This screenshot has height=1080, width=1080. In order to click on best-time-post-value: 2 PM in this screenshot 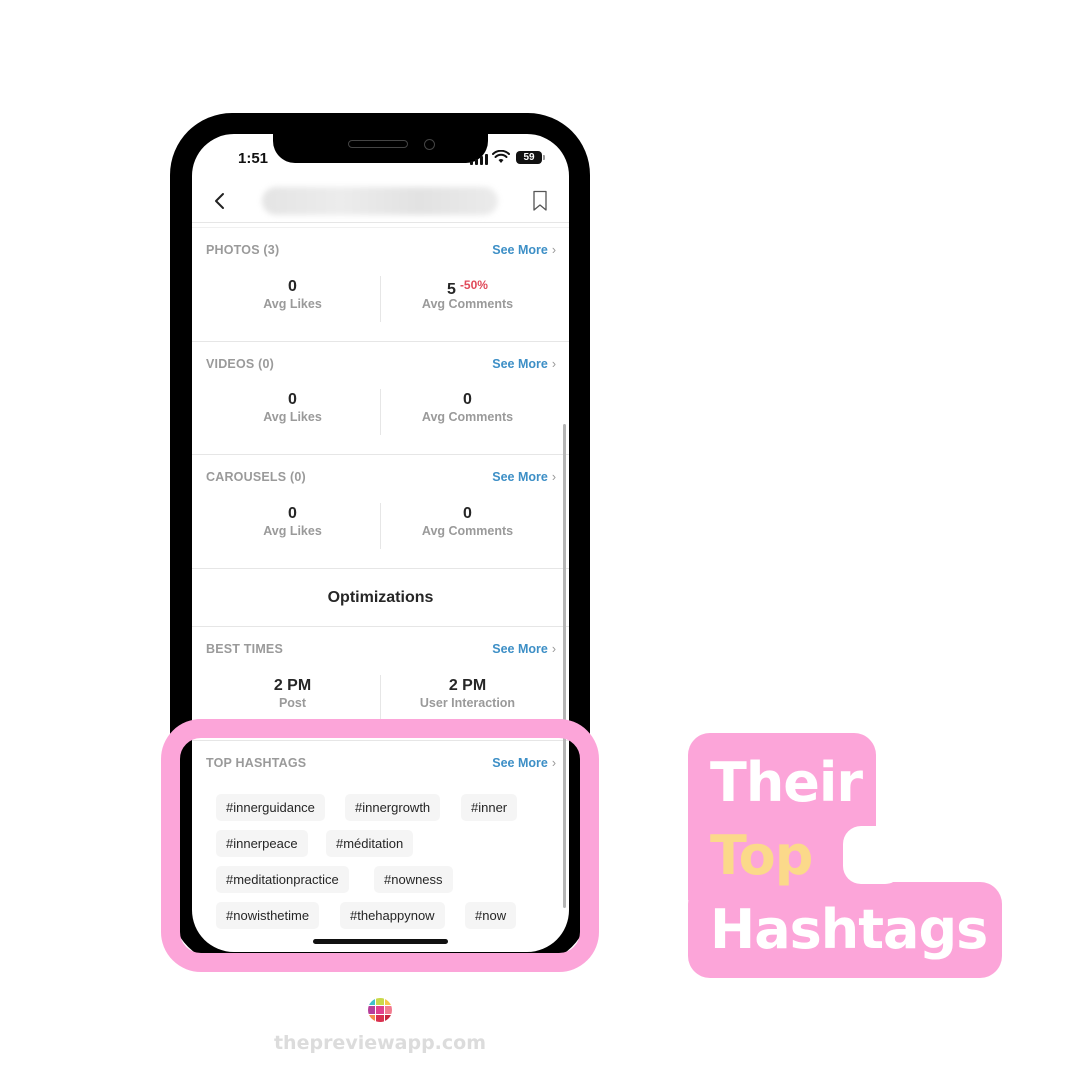, I will do `click(292, 685)`.